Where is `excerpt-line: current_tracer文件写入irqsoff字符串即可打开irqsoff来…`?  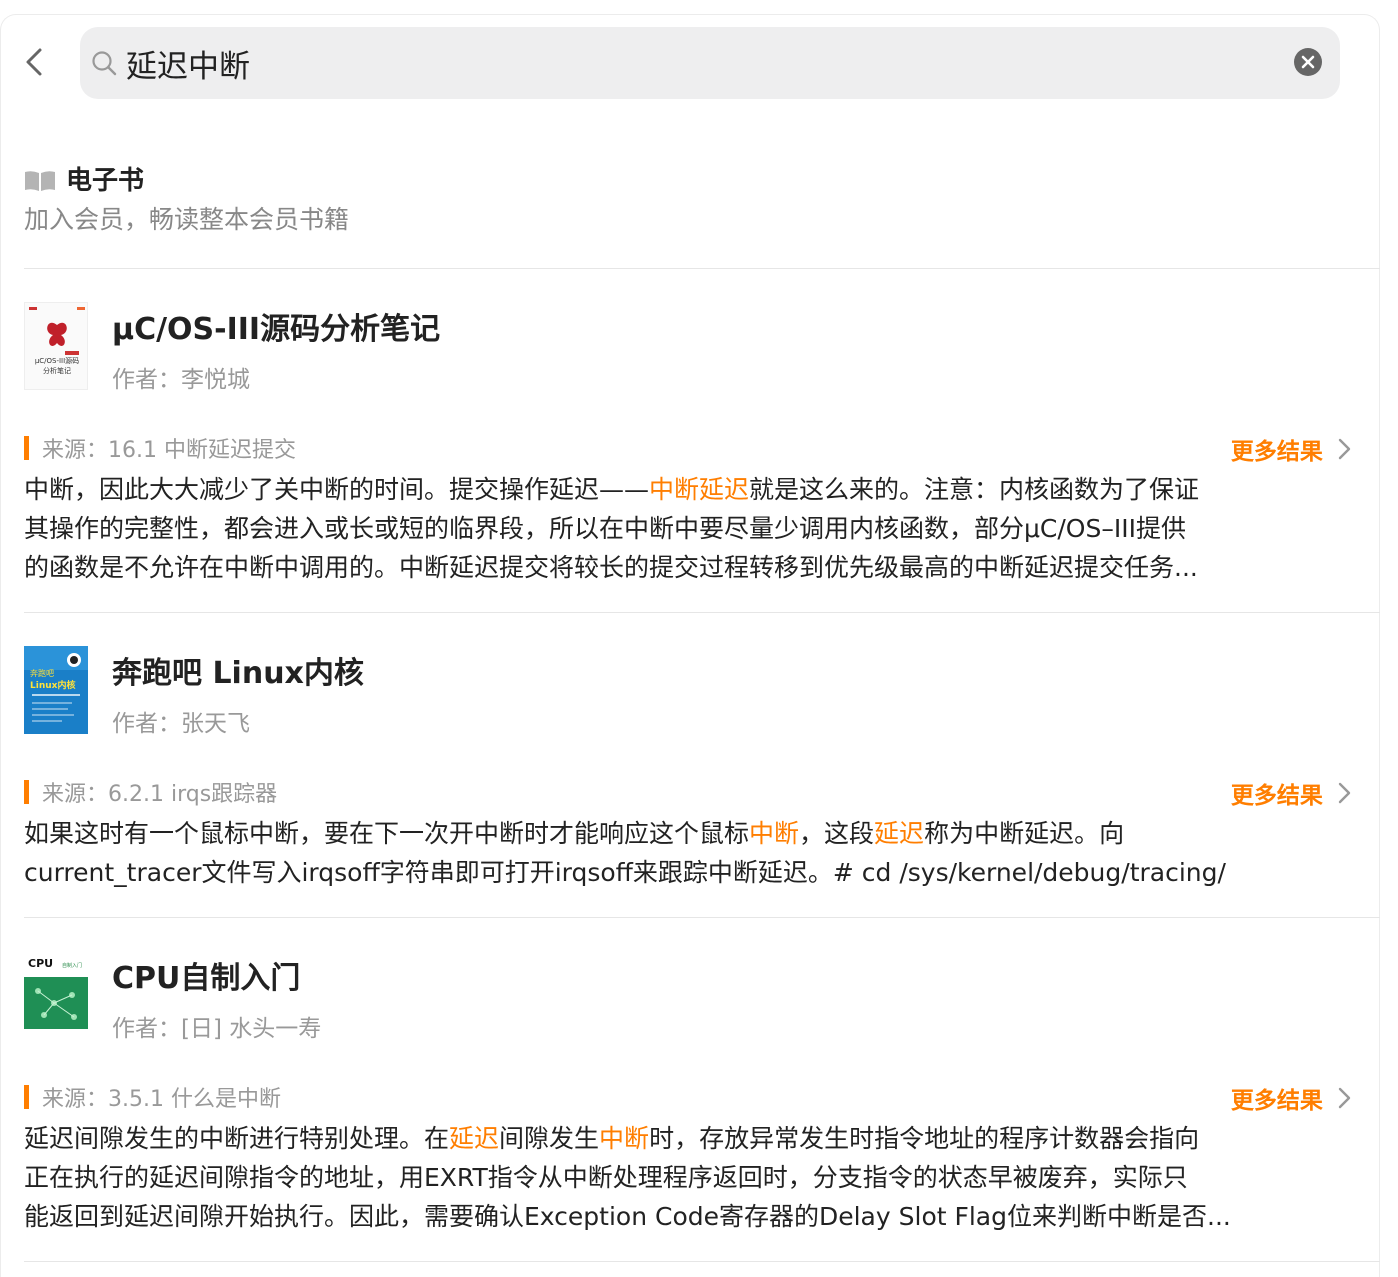
excerpt-line: current_tracer文件写入irqsoff字符串即可打开irqsoff来… is located at coordinates (625, 872).